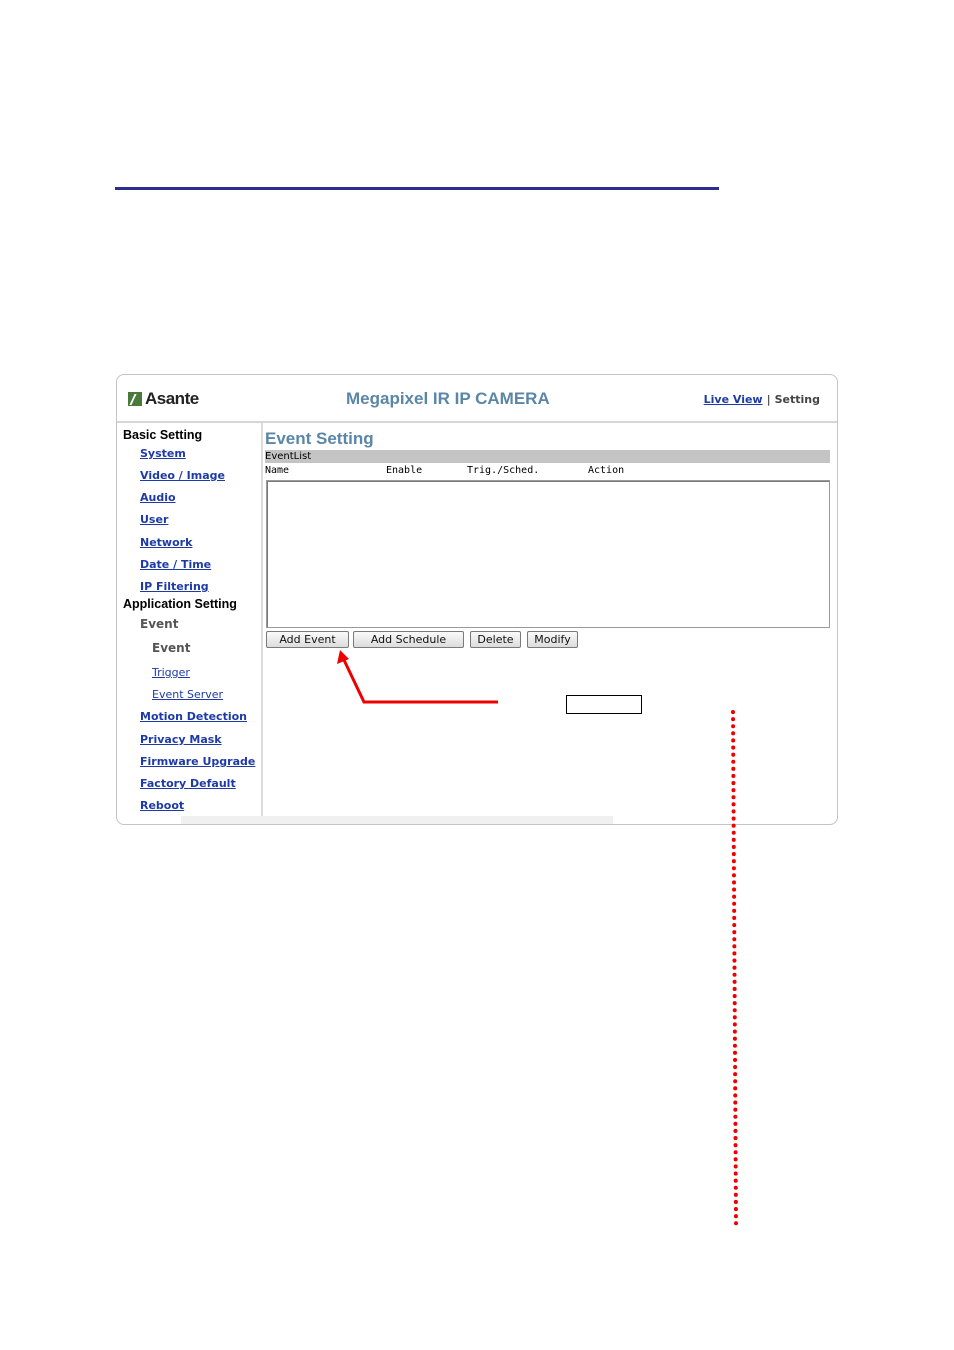 Image resolution: width=954 pixels, height=1350 pixels. I want to click on live-view-link: Live View, so click(733, 399).